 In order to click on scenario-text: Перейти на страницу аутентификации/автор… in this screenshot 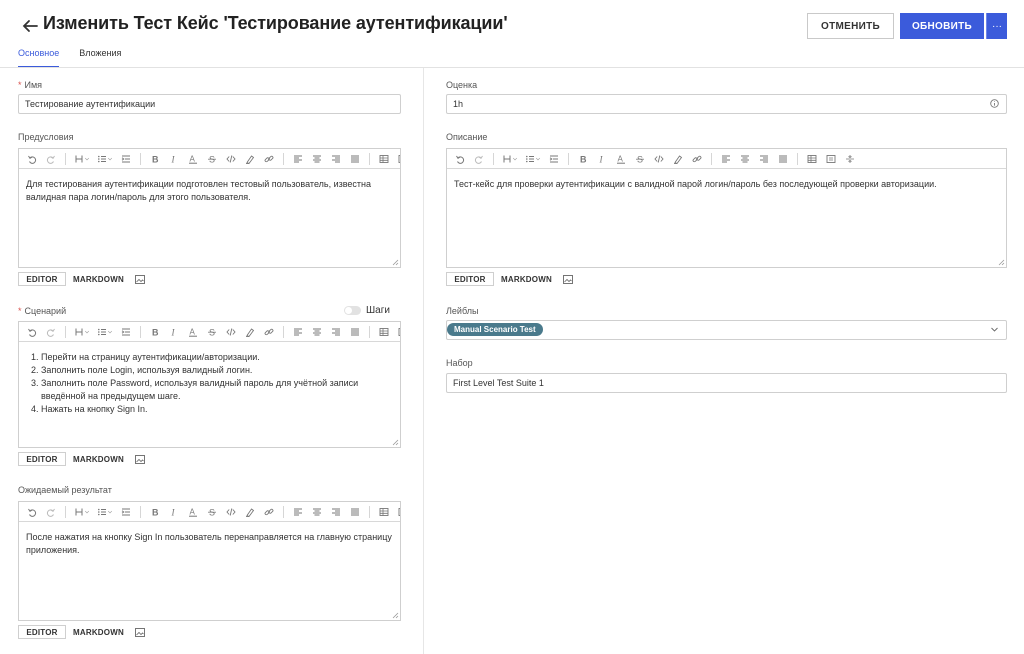, I will do `click(209, 383)`.